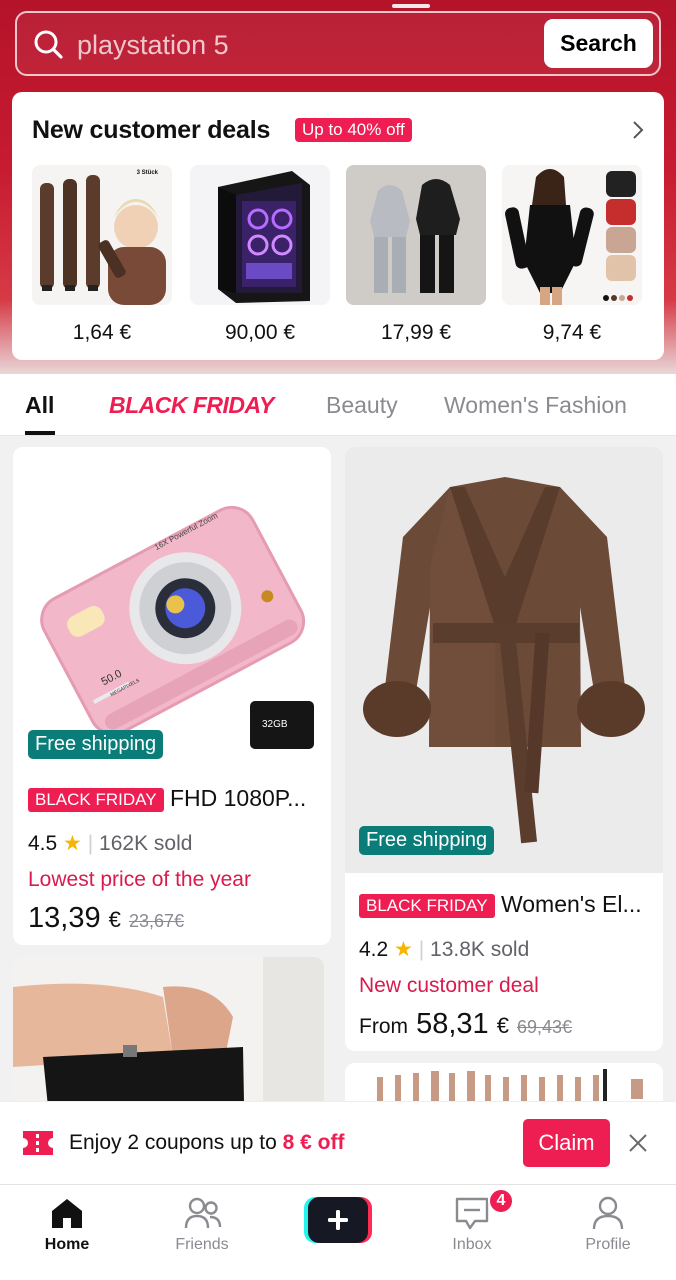 Image resolution: width=676 pixels, height=1280 pixels. Describe the element at coordinates (501, 1201) in the screenshot. I see `inbox-badge: 4` at that location.